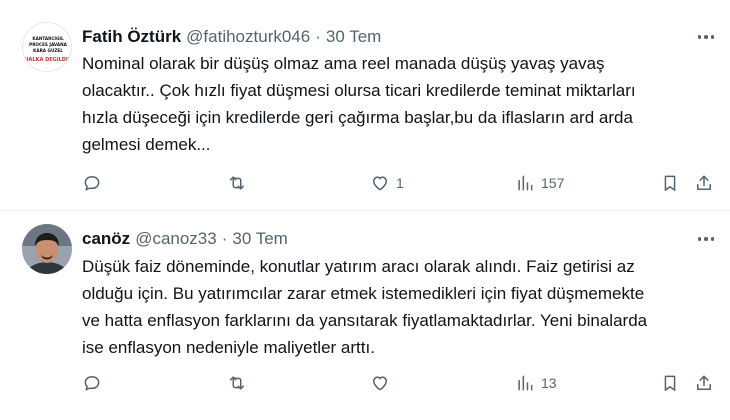 The width and height of the screenshot is (730, 420). What do you see at coordinates (48, 50) in the screenshot?
I see `svg-text: KARA GUZEL` at bounding box center [48, 50].